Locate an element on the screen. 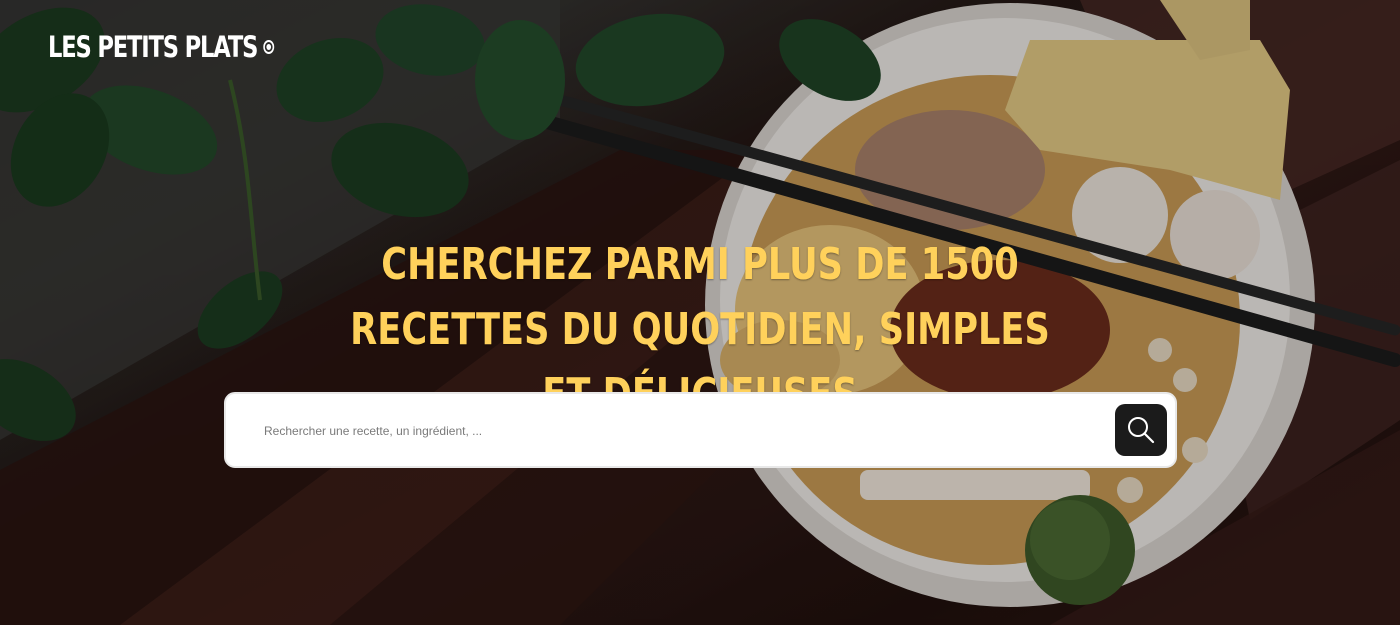 The height and width of the screenshot is (625, 1400). search-bar is located at coordinates (700, 430).